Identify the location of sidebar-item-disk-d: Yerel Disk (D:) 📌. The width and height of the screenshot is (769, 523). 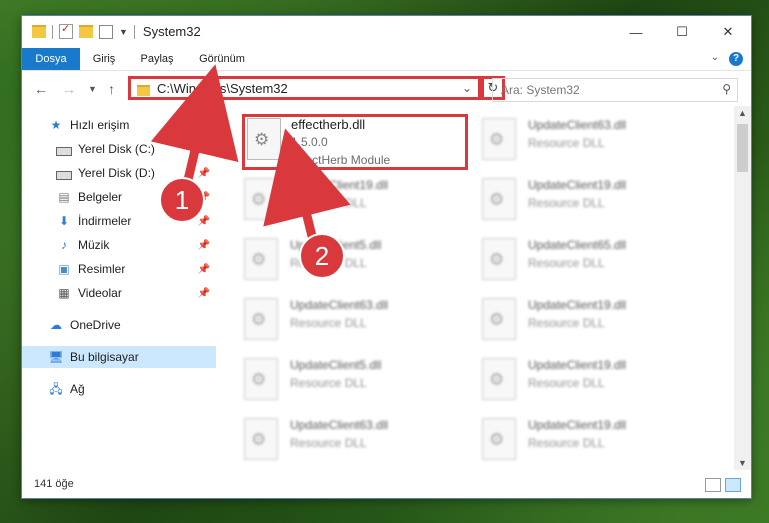
(119, 173).